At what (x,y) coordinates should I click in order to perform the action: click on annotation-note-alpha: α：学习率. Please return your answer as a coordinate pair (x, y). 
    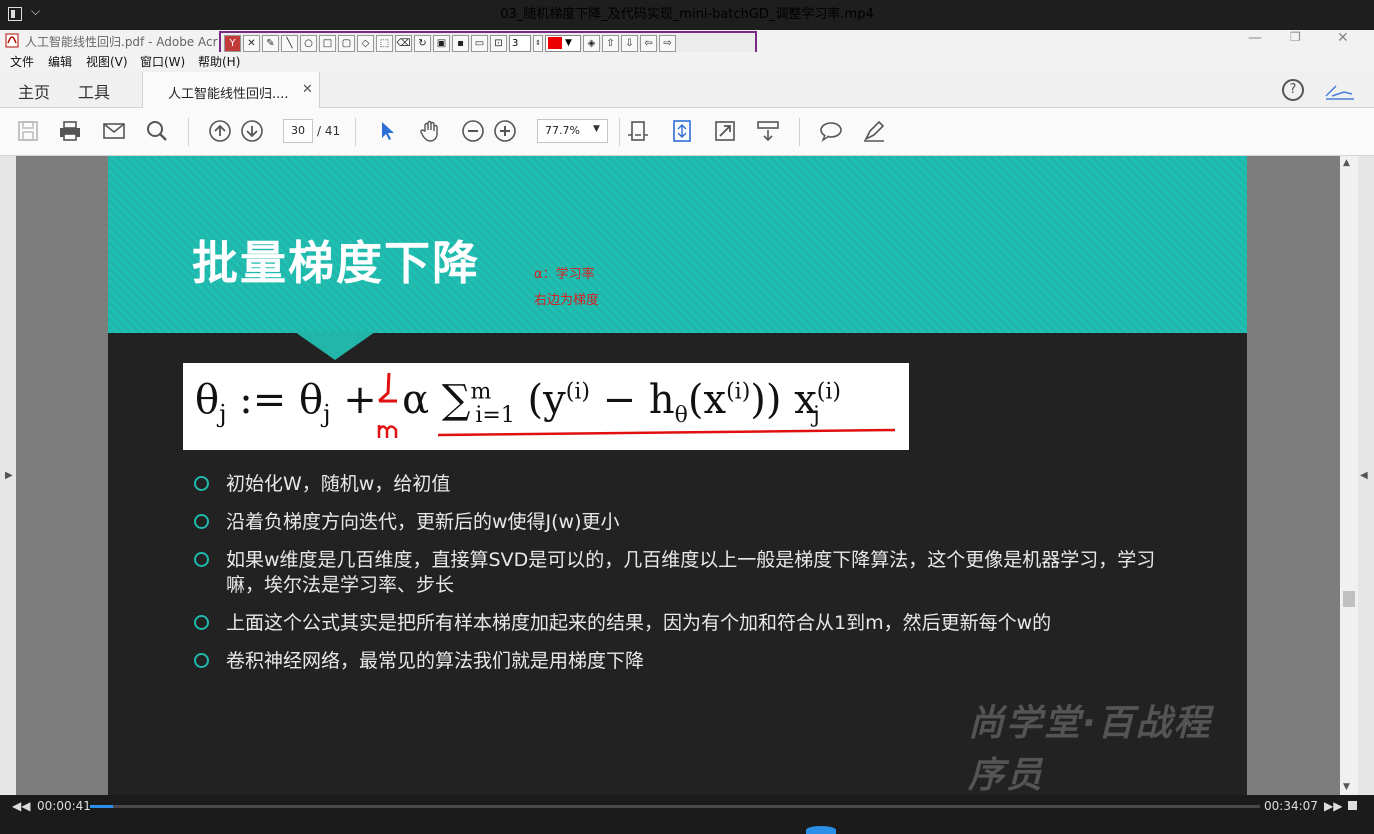
    Looking at the image, I should click on (564, 274).